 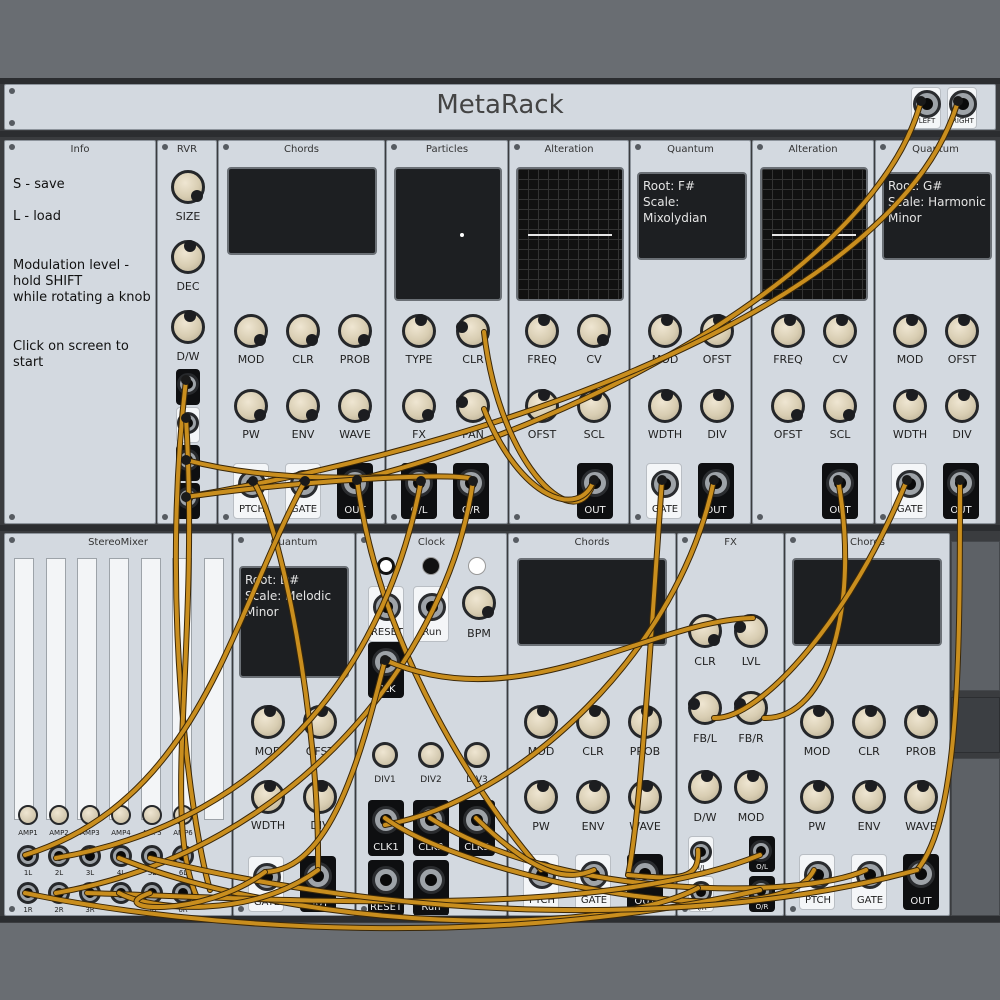 What do you see at coordinates (183, 815) in the screenshot?
I see `amp6-knob` at bounding box center [183, 815].